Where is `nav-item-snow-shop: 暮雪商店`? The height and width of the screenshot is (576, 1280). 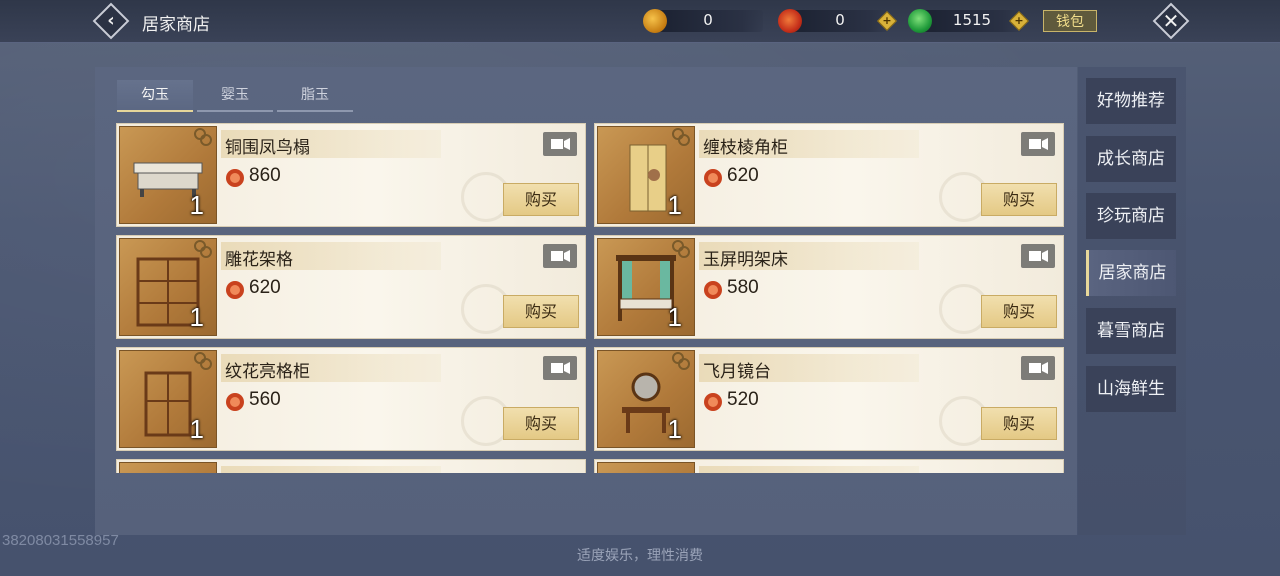 nav-item-snow-shop: 暮雪商店 is located at coordinates (1131, 331).